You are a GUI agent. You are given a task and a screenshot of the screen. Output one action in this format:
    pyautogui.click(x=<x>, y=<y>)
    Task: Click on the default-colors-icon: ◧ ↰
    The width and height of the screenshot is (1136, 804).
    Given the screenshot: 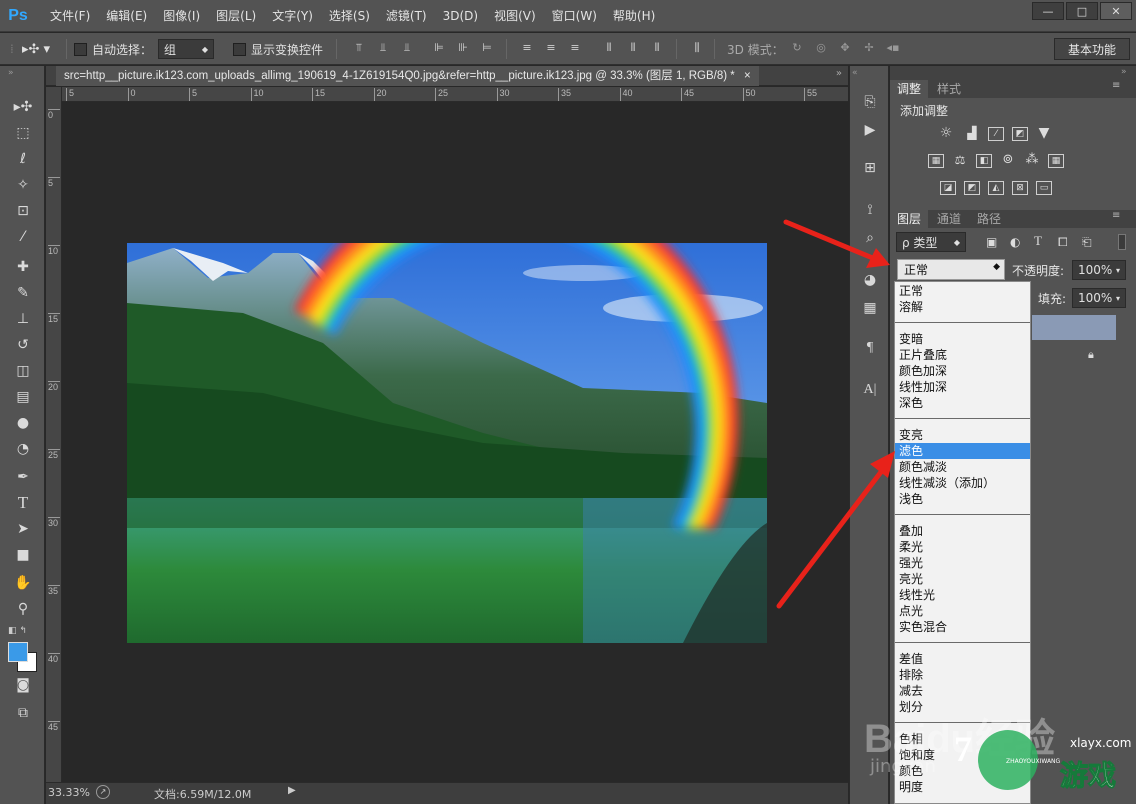 What is the action you would take?
    pyautogui.click(x=17, y=631)
    